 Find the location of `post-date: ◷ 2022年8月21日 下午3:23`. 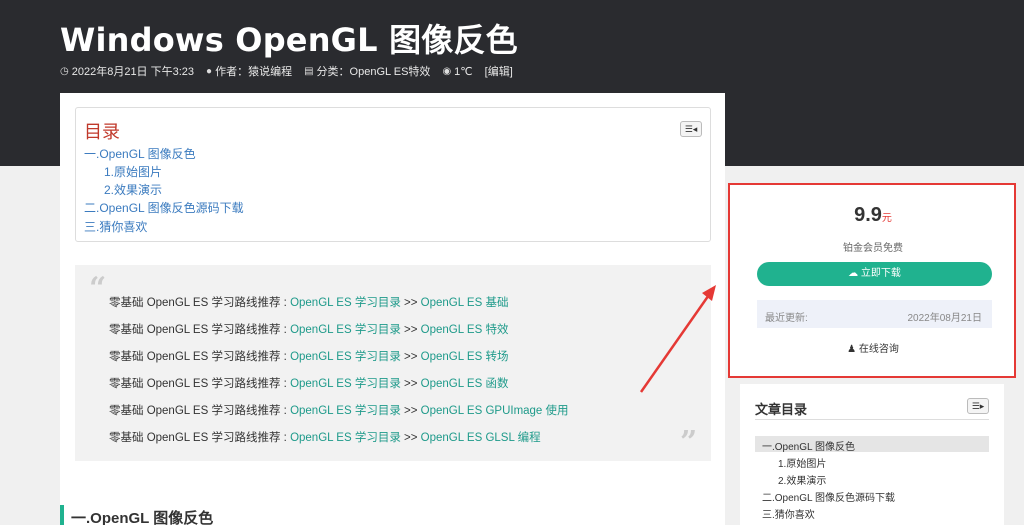

post-date: ◷ 2022年8月21日 下午3:23 is located at coordinates (127, 71).